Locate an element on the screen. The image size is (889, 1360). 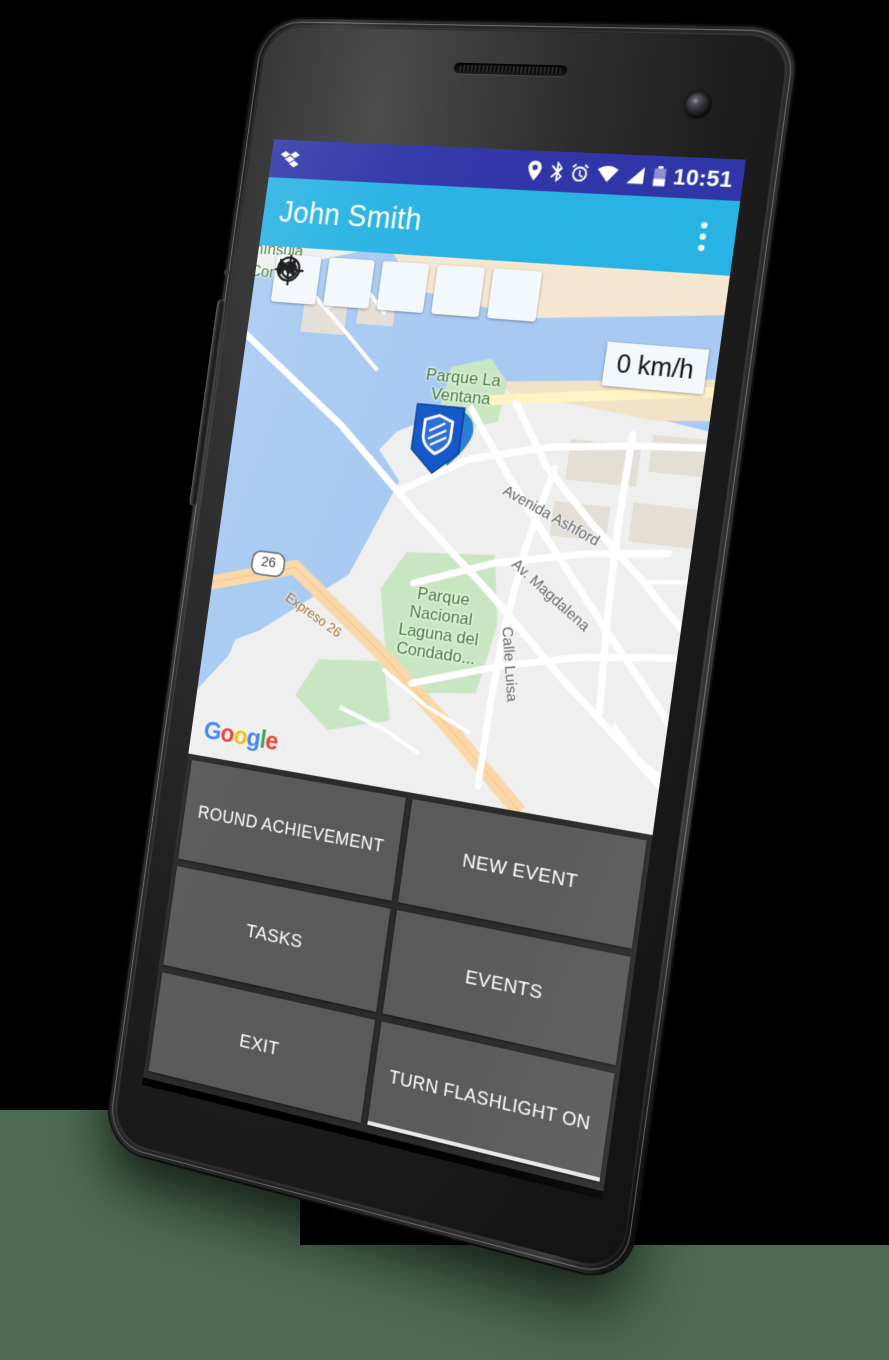
wifi-icon is located at coordinates (607, 174).